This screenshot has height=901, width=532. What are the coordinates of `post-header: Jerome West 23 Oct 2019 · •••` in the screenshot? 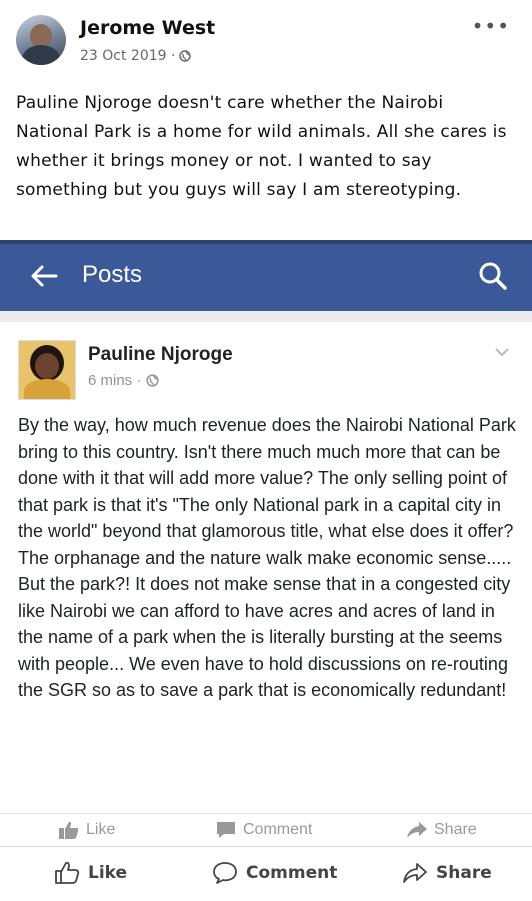 It's located at (266, 40).